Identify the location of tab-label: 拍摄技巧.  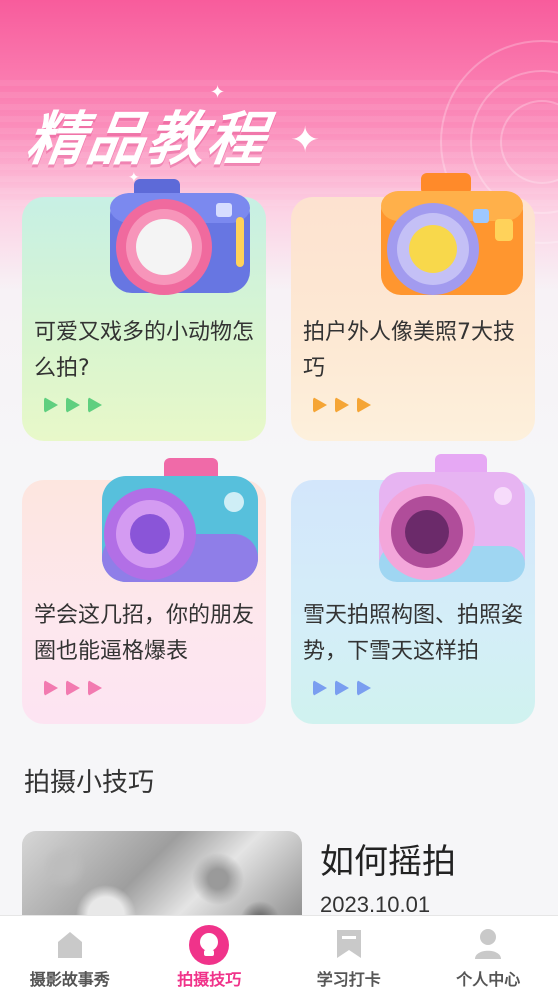
(210, 978).